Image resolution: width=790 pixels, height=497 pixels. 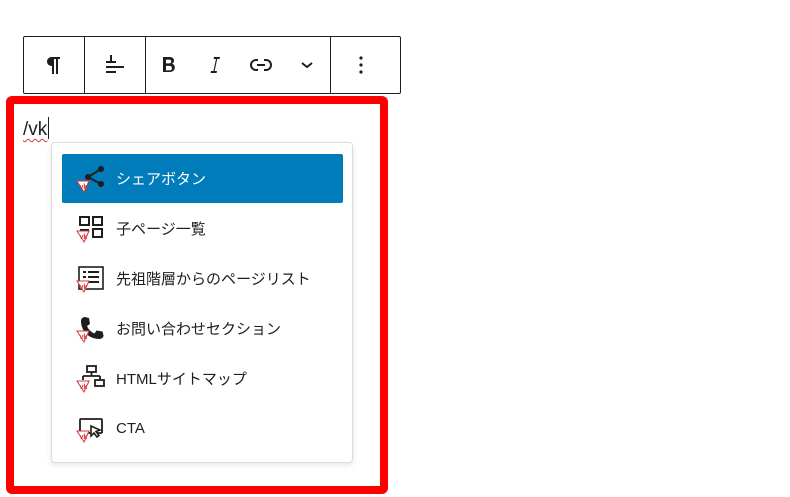 I want to click on cta-click-icon: vk, so click(x=91, y=429).